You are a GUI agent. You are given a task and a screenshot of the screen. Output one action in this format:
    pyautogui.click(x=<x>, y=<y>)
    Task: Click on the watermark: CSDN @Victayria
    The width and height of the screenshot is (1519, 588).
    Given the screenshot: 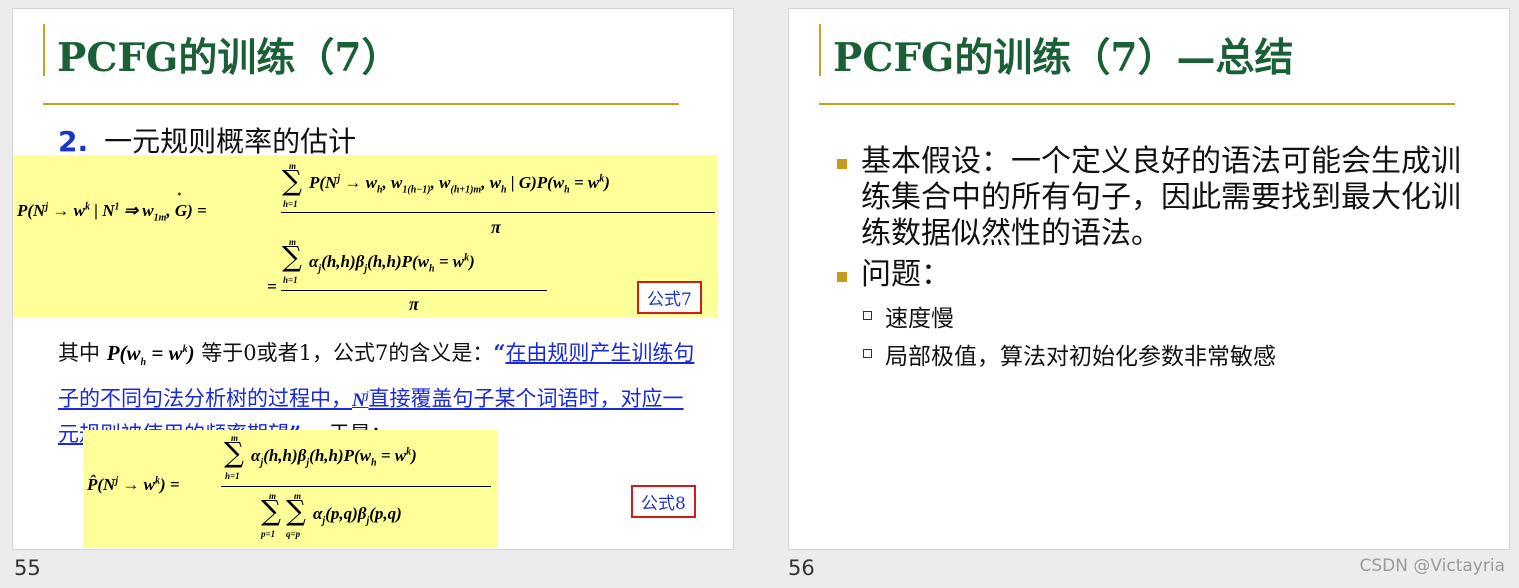 What is the action you would take?
    pyautogui.click(x=1432, y=566)
    